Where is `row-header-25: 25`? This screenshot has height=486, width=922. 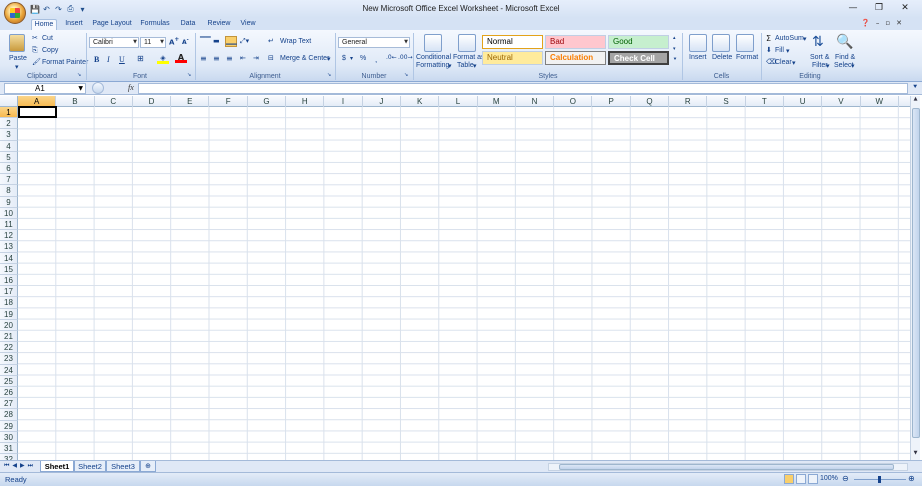
row-header-25: 25 is located at coordinates (9, 381).